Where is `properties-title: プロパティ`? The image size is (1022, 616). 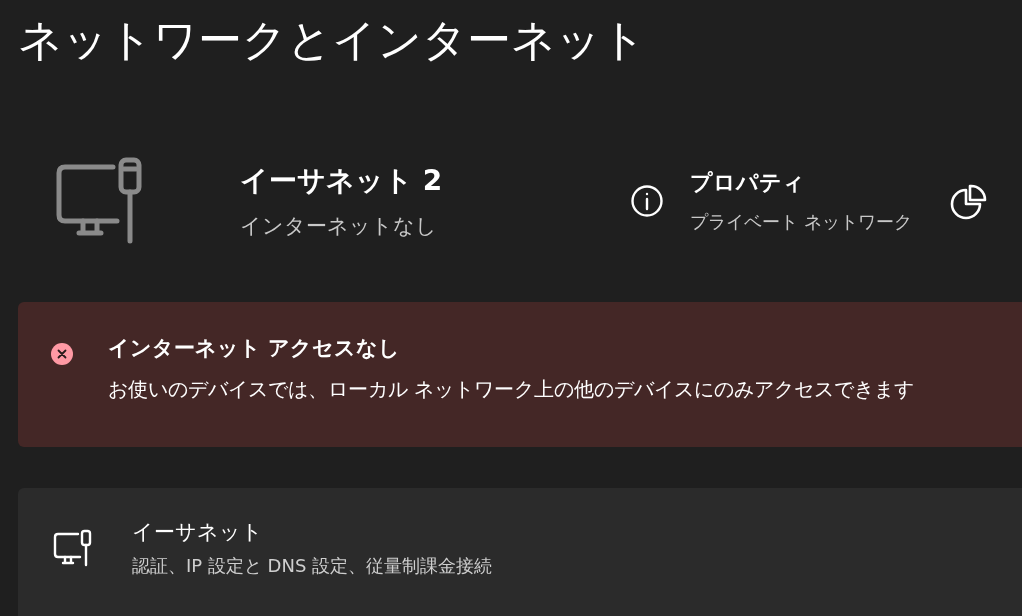
properties-title: プロパティ is located at coordinates (748, 183).